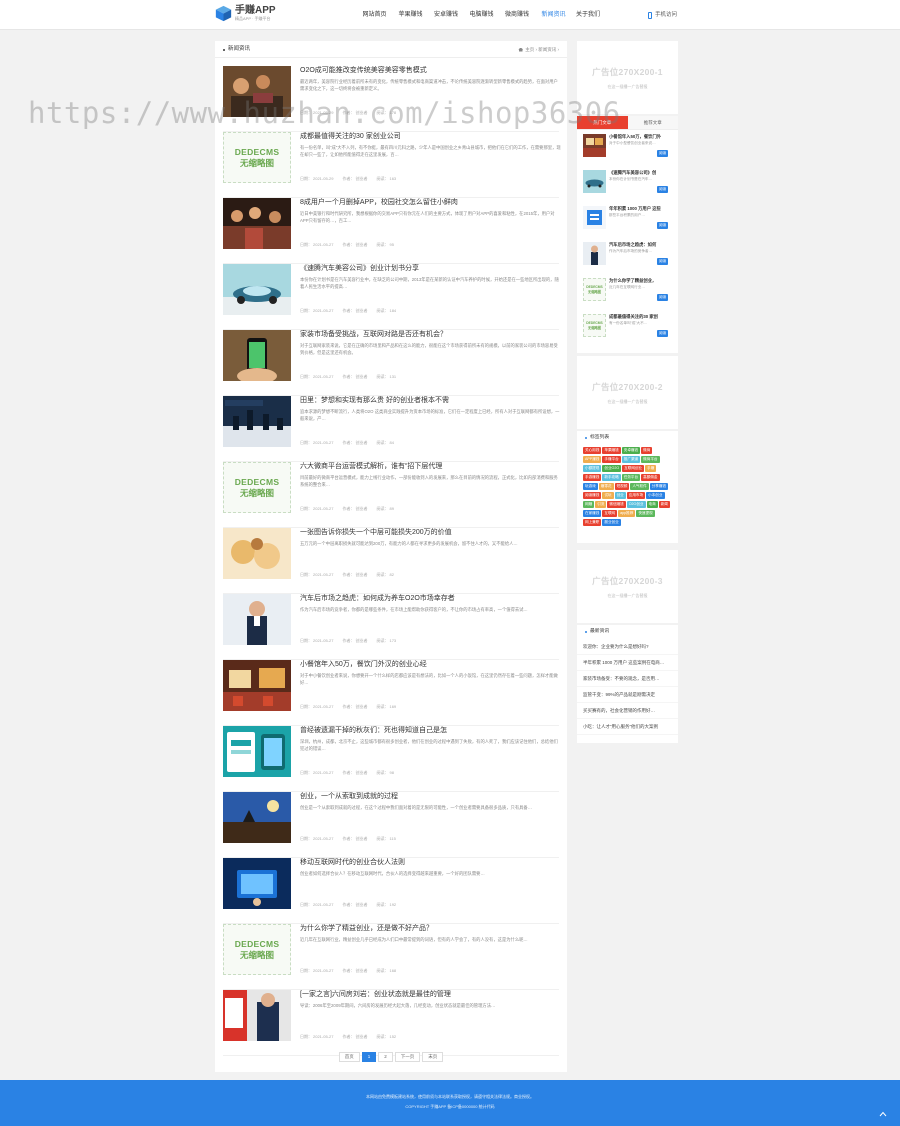 This screenshot has width=900, height=1126. I want to click on tag-link: 快速提现, so click(645, 513).